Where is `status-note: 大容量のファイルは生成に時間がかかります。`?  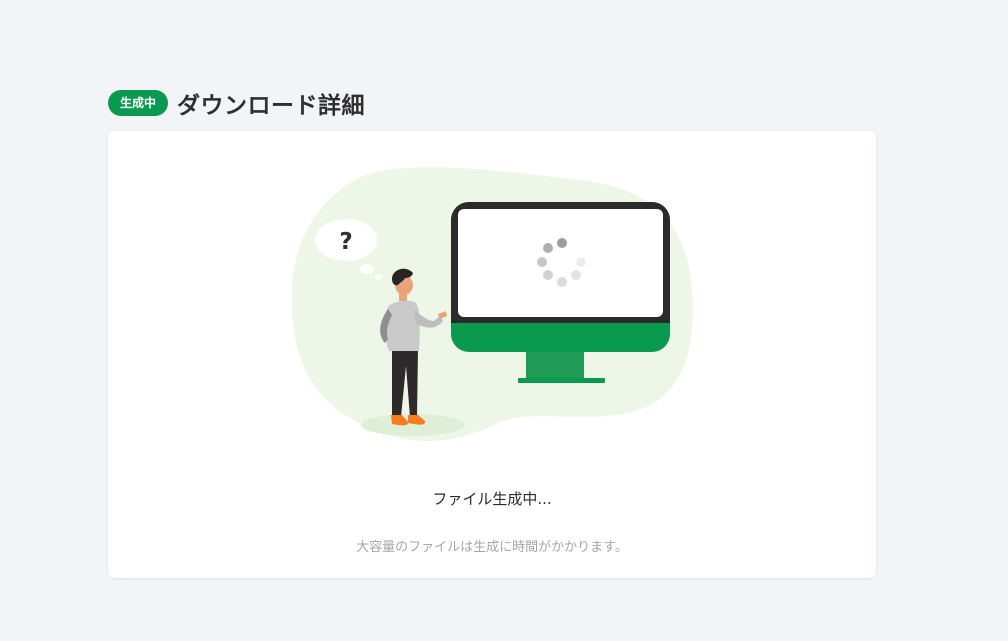
status-note: 大容量のファイルは生成に時間がかかります。 is located at coordinates (492, 547).